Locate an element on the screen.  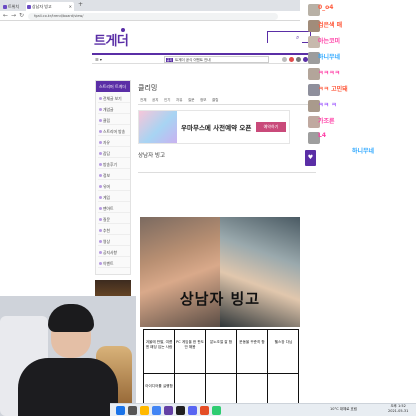
bingo-header-image: 상남자 빙고 is located at coordinates (220, 272).